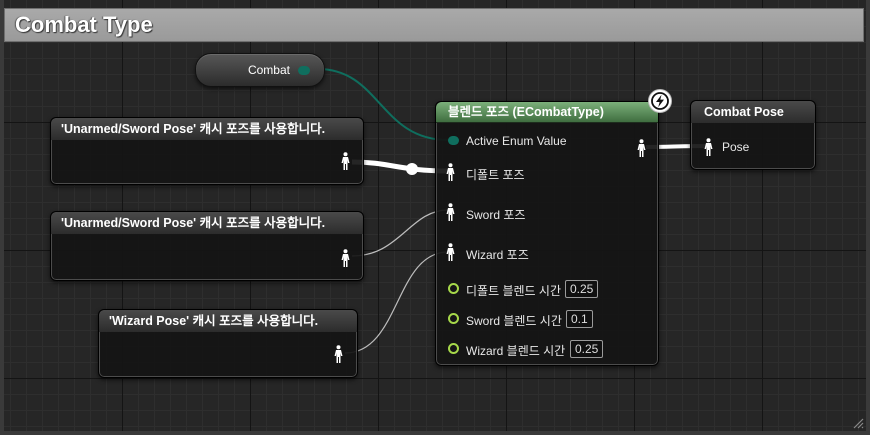  What do you see at coordinates (400, 166) in the screenshot?
I see `default-pose-wire` at bounding box center [400, 166].